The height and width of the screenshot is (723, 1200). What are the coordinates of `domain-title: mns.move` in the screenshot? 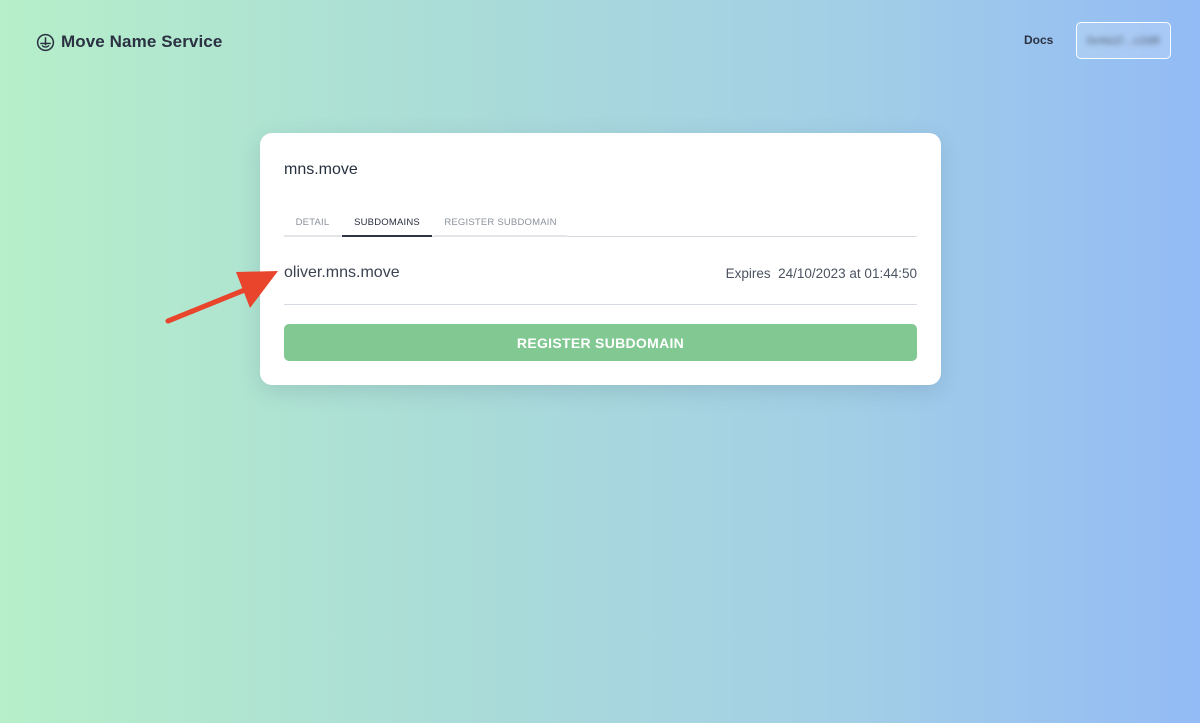 It's located at (321, 169).